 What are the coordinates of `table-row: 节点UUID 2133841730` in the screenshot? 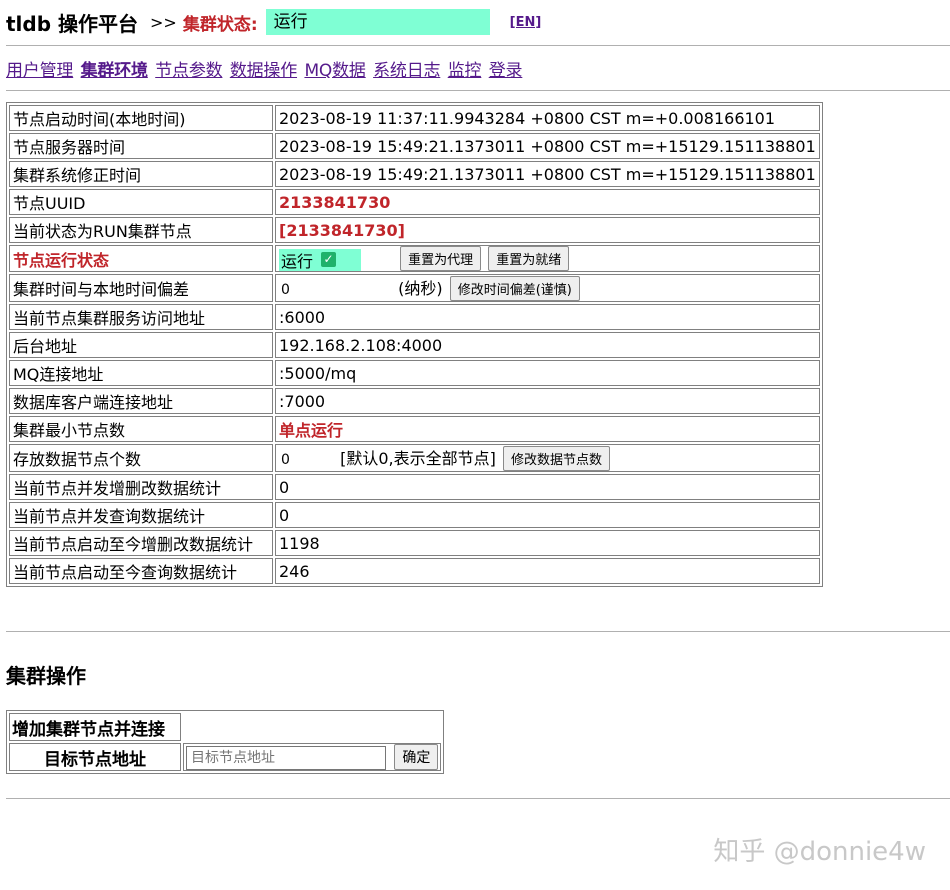 It's located at (414, 202).